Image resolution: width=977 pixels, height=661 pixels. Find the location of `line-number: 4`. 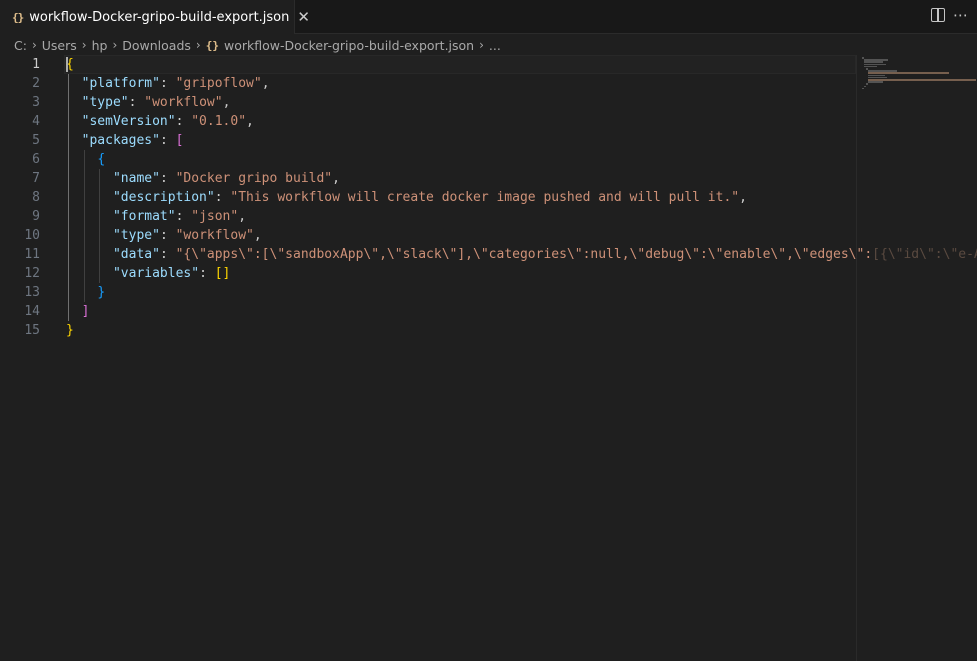

line-number: 4 is located at coordinates (36, 121).